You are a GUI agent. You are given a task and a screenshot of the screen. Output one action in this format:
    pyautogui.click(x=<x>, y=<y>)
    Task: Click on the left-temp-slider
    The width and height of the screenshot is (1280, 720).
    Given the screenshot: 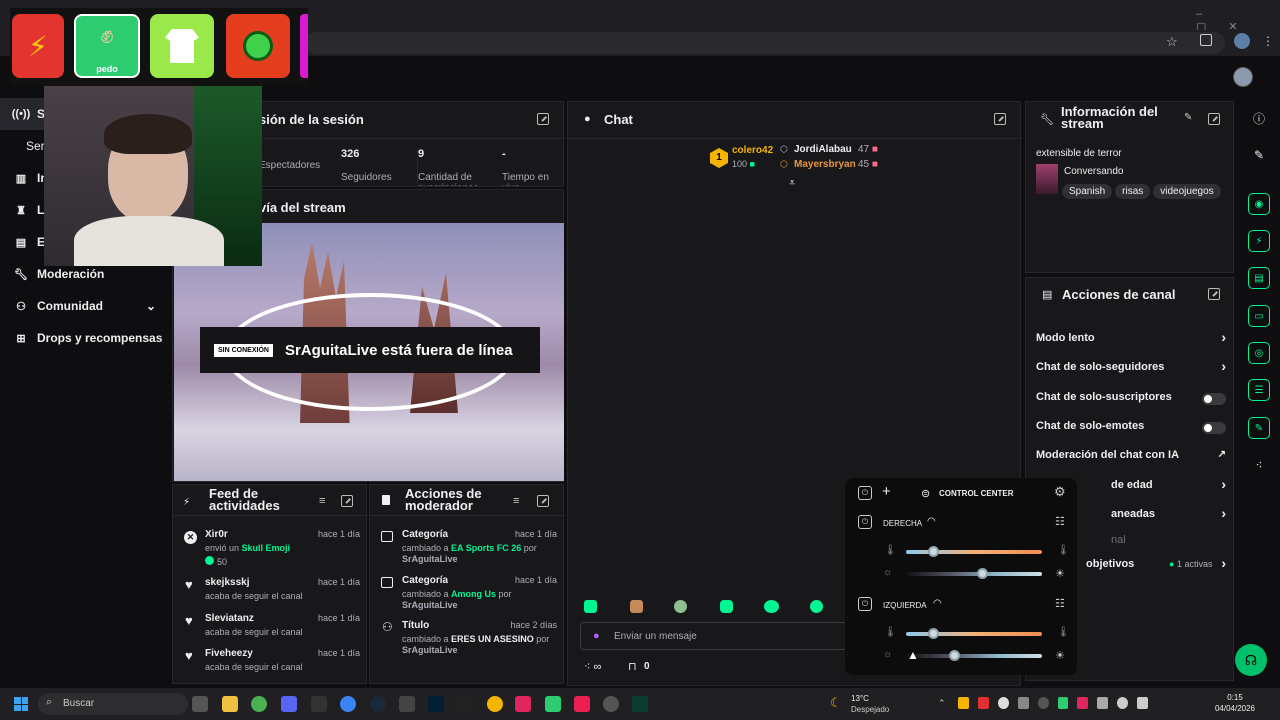 What is the action you would take?
    pyautogui.click(x=974, y=634)
    